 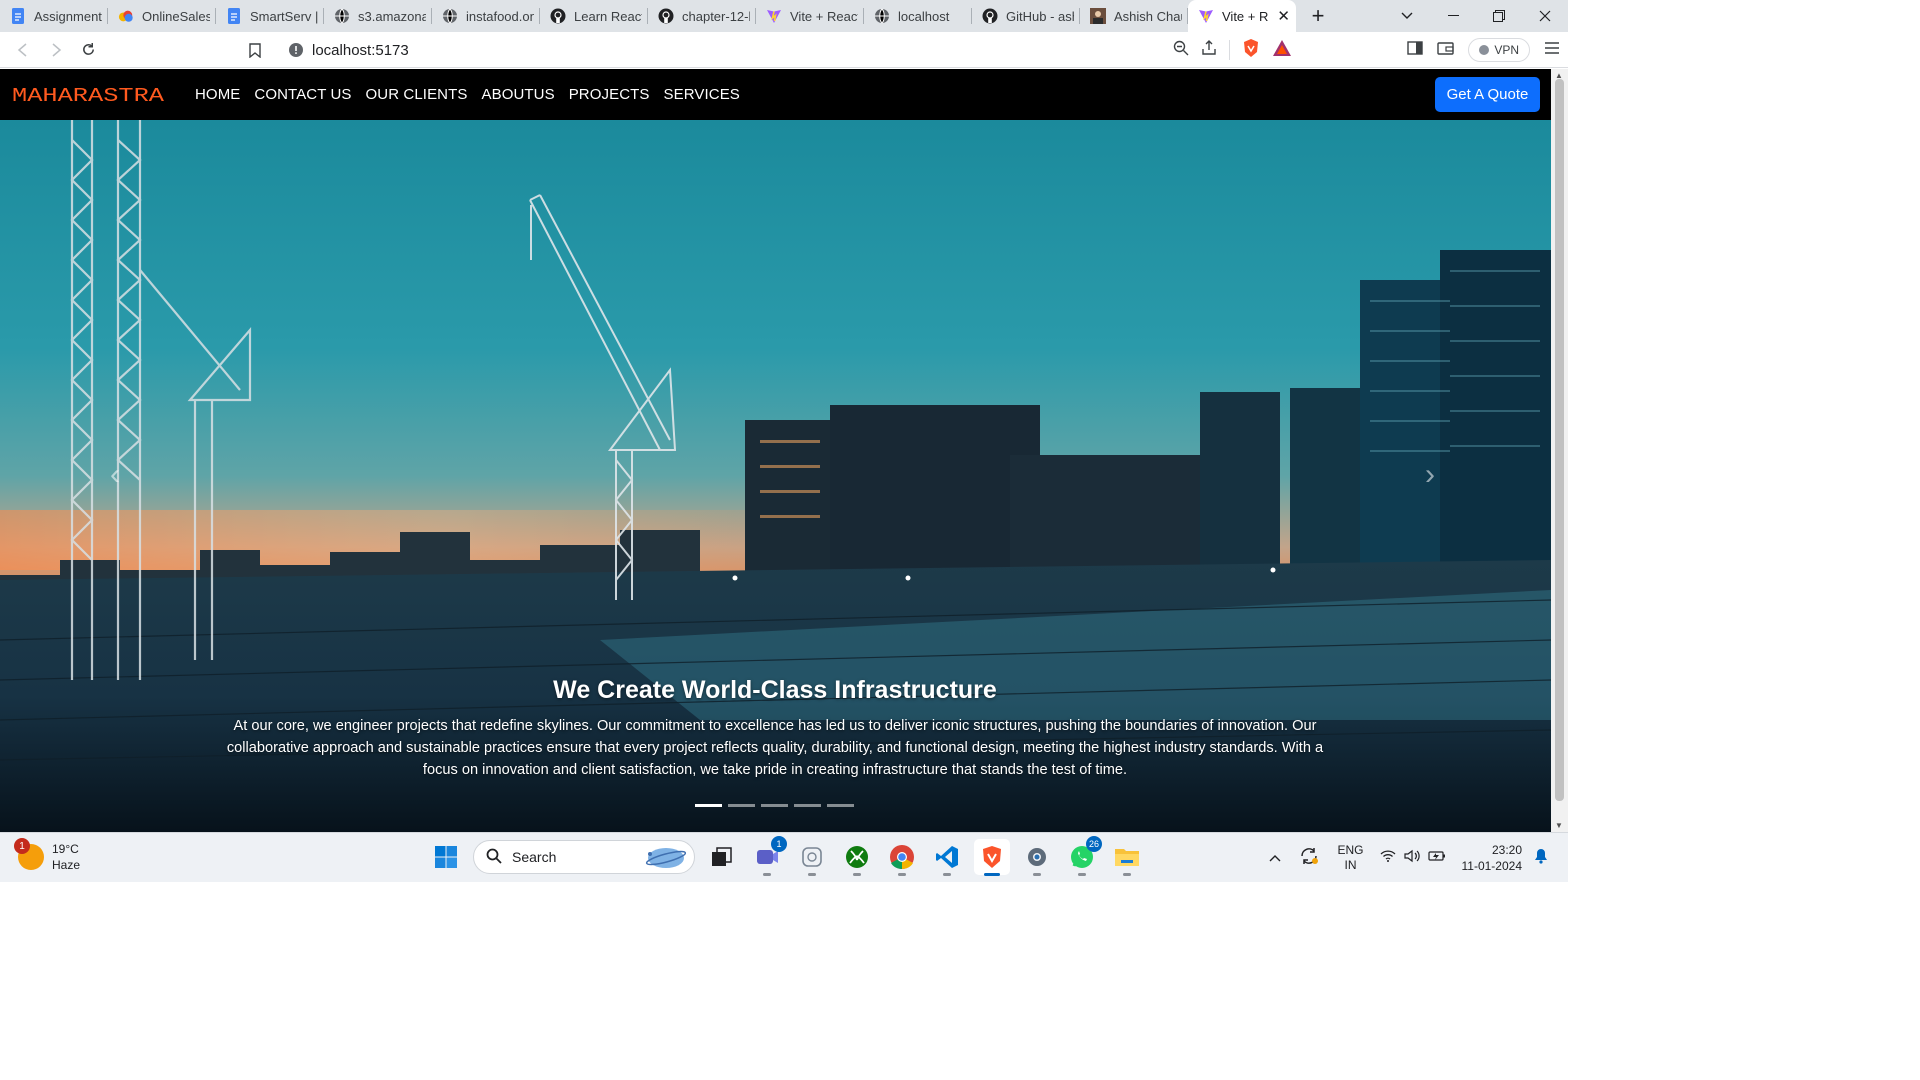 What do you see at coordinates (1415, 50) in the screenshot?
I see `sidebar-toggle-icon` at bounding box center [1415, 50].